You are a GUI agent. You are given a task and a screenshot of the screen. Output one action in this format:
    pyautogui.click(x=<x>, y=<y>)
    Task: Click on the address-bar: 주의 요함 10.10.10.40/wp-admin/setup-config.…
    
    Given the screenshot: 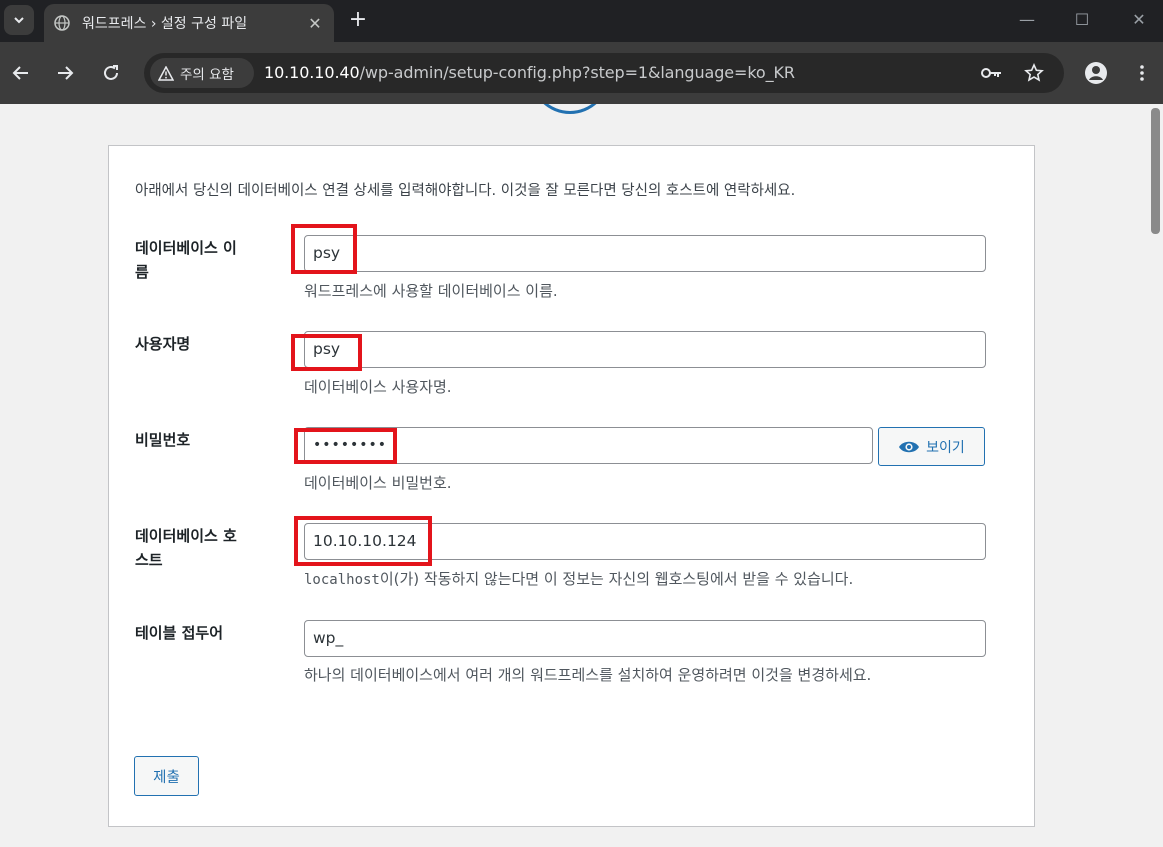 What is the action you would take?
    pyautogui.click(x=604, y=73)
    